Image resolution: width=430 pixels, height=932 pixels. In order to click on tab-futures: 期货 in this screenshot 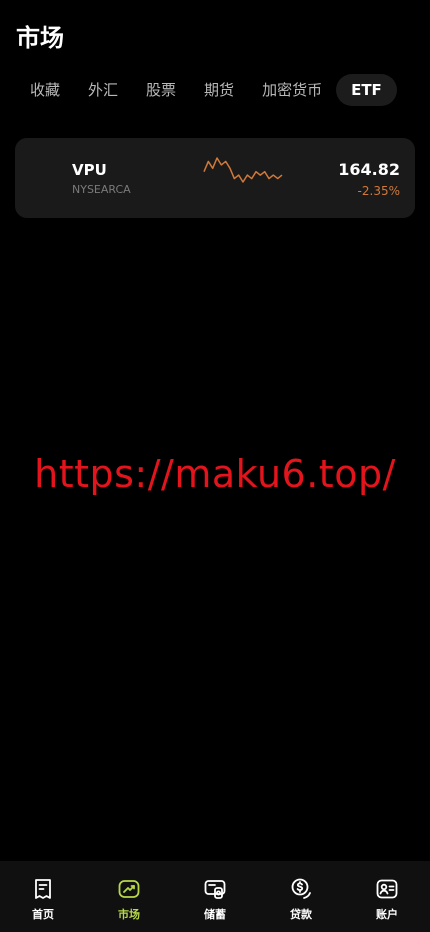, I will do `click(219, 90)`.